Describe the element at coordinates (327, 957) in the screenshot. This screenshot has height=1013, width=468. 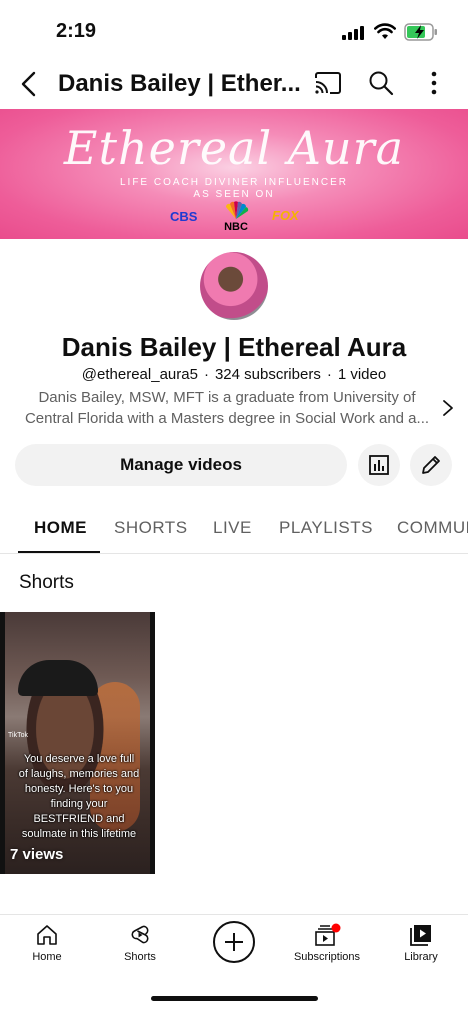
I see `nav-label: Subscriptions` at that location.